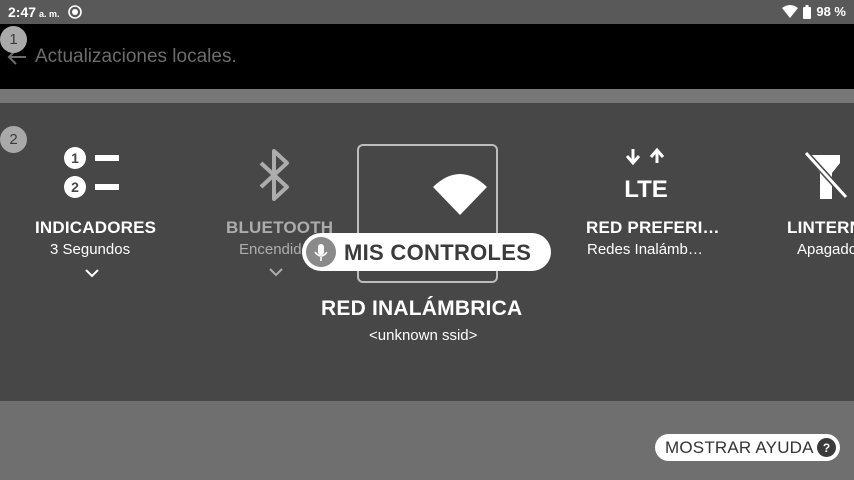  What do you see at coordinates (90, 249) in the screenshot?
I see `control-sub: 3 Segundos` at bounding box center [90, 249].